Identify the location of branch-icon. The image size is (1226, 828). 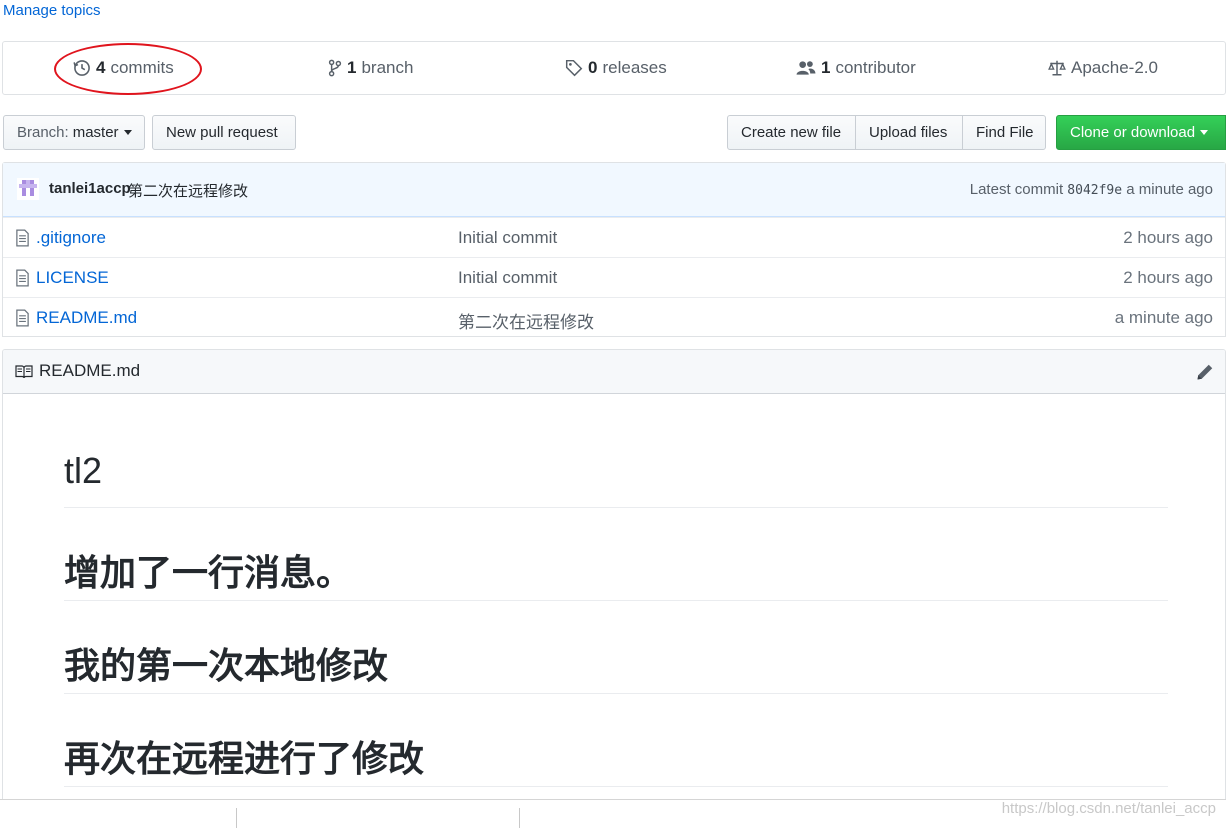
(335, 68).